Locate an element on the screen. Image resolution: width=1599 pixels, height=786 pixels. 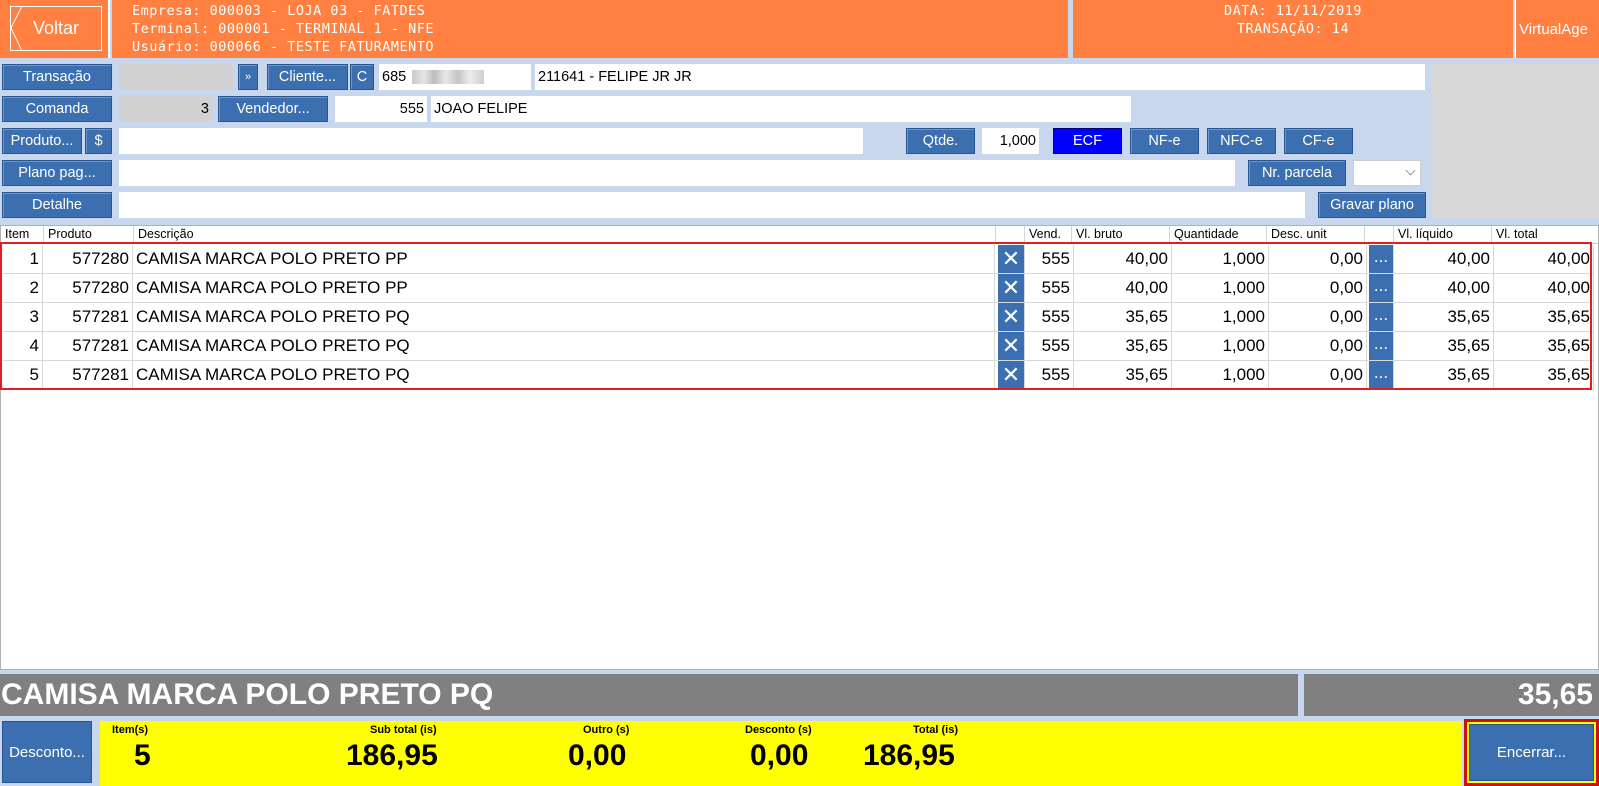
next-transacao-button: » is located at coordinates (248, 77).